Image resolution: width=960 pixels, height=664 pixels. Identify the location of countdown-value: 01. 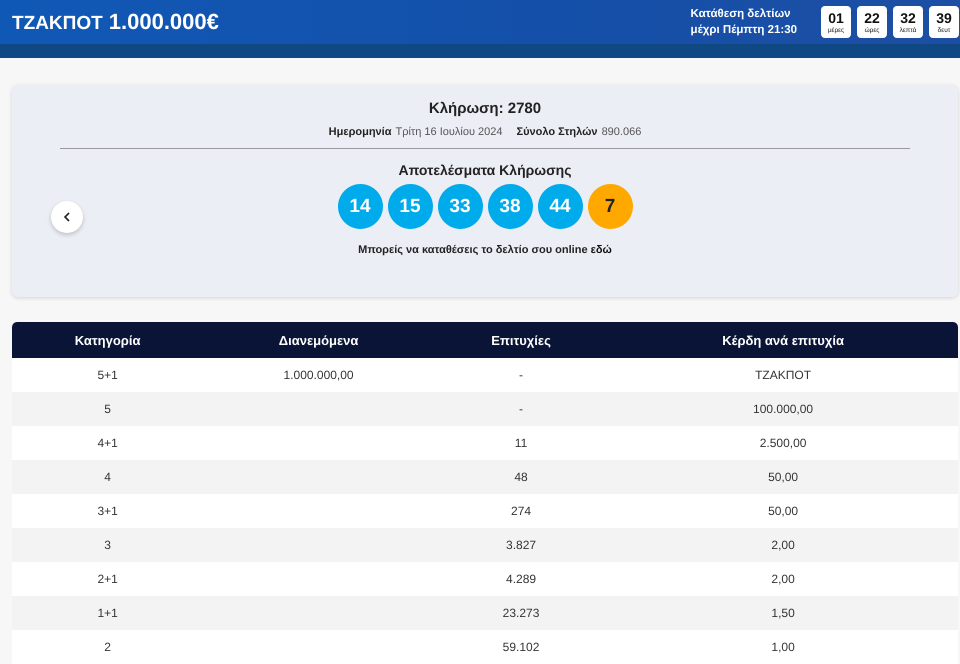
(836, 18).